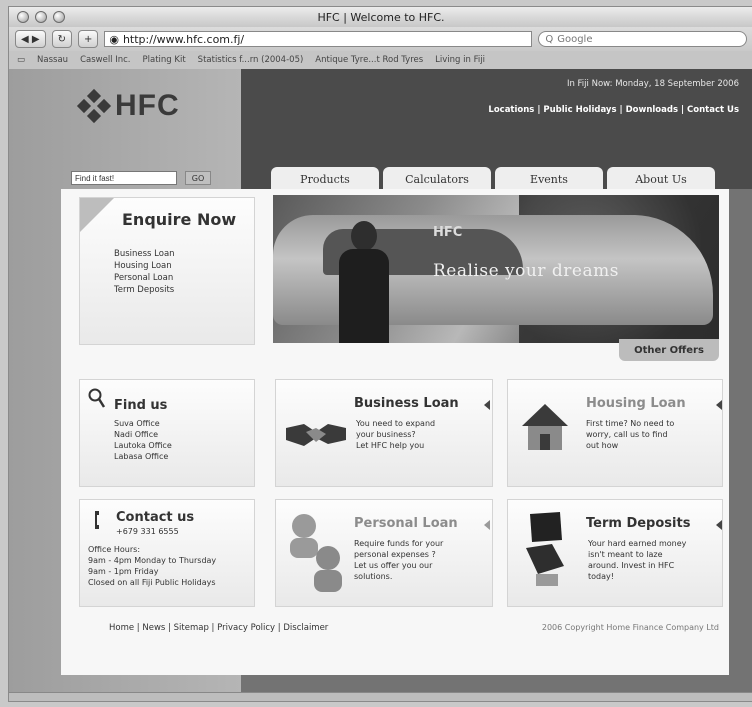 The width and height of the screenshot is (752, 707). I want to click on office-link-nadi: Nadi Office, so click(143, 434).